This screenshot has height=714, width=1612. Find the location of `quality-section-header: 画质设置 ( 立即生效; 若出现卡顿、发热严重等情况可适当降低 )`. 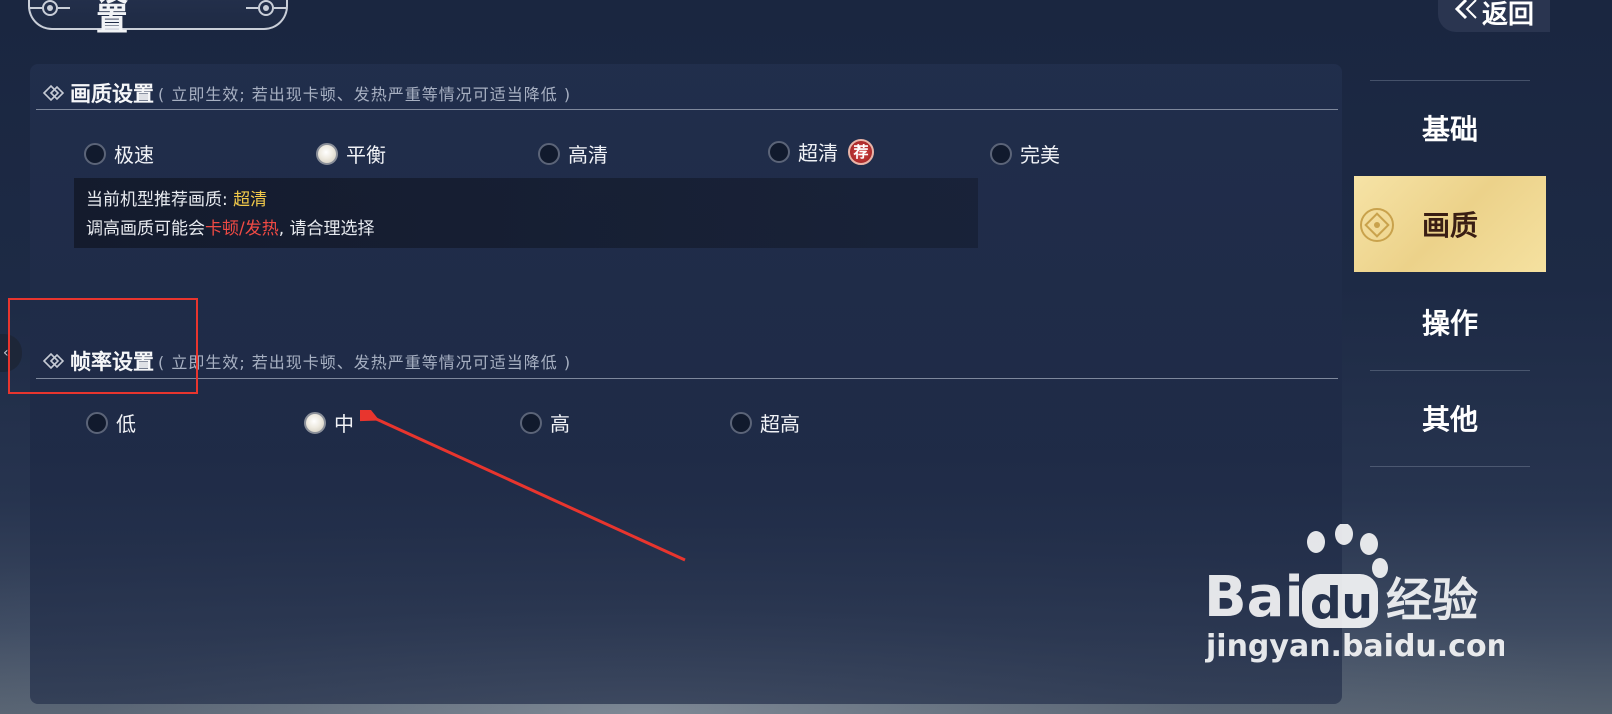

quality-section-header: 画质设置 ( 立即生效; 若出现卡顿、发热严重等情况可适当降低 ) is located at coordinates (306, 93).